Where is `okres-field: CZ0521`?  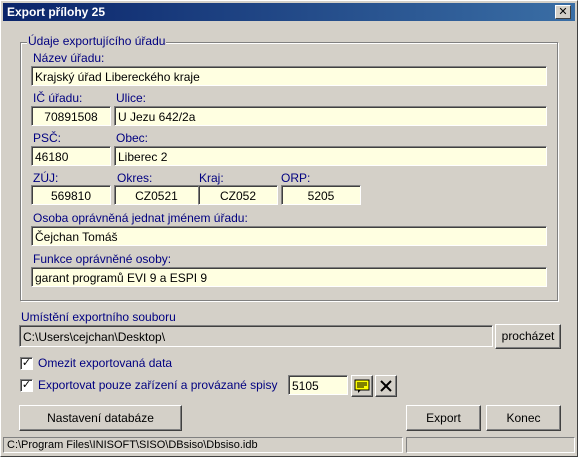
okres-field: CZ0521 is located at coordinates (156, 195).